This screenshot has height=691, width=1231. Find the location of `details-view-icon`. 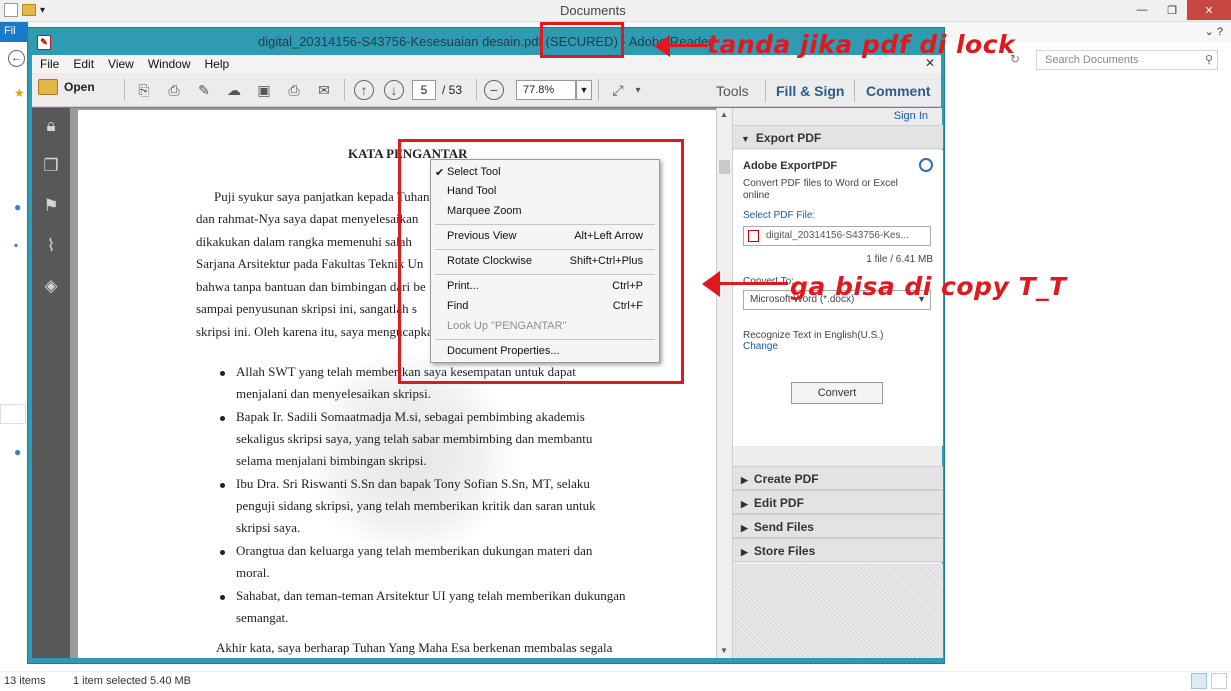

details-view-icon is located at coordinates (1199, 681).